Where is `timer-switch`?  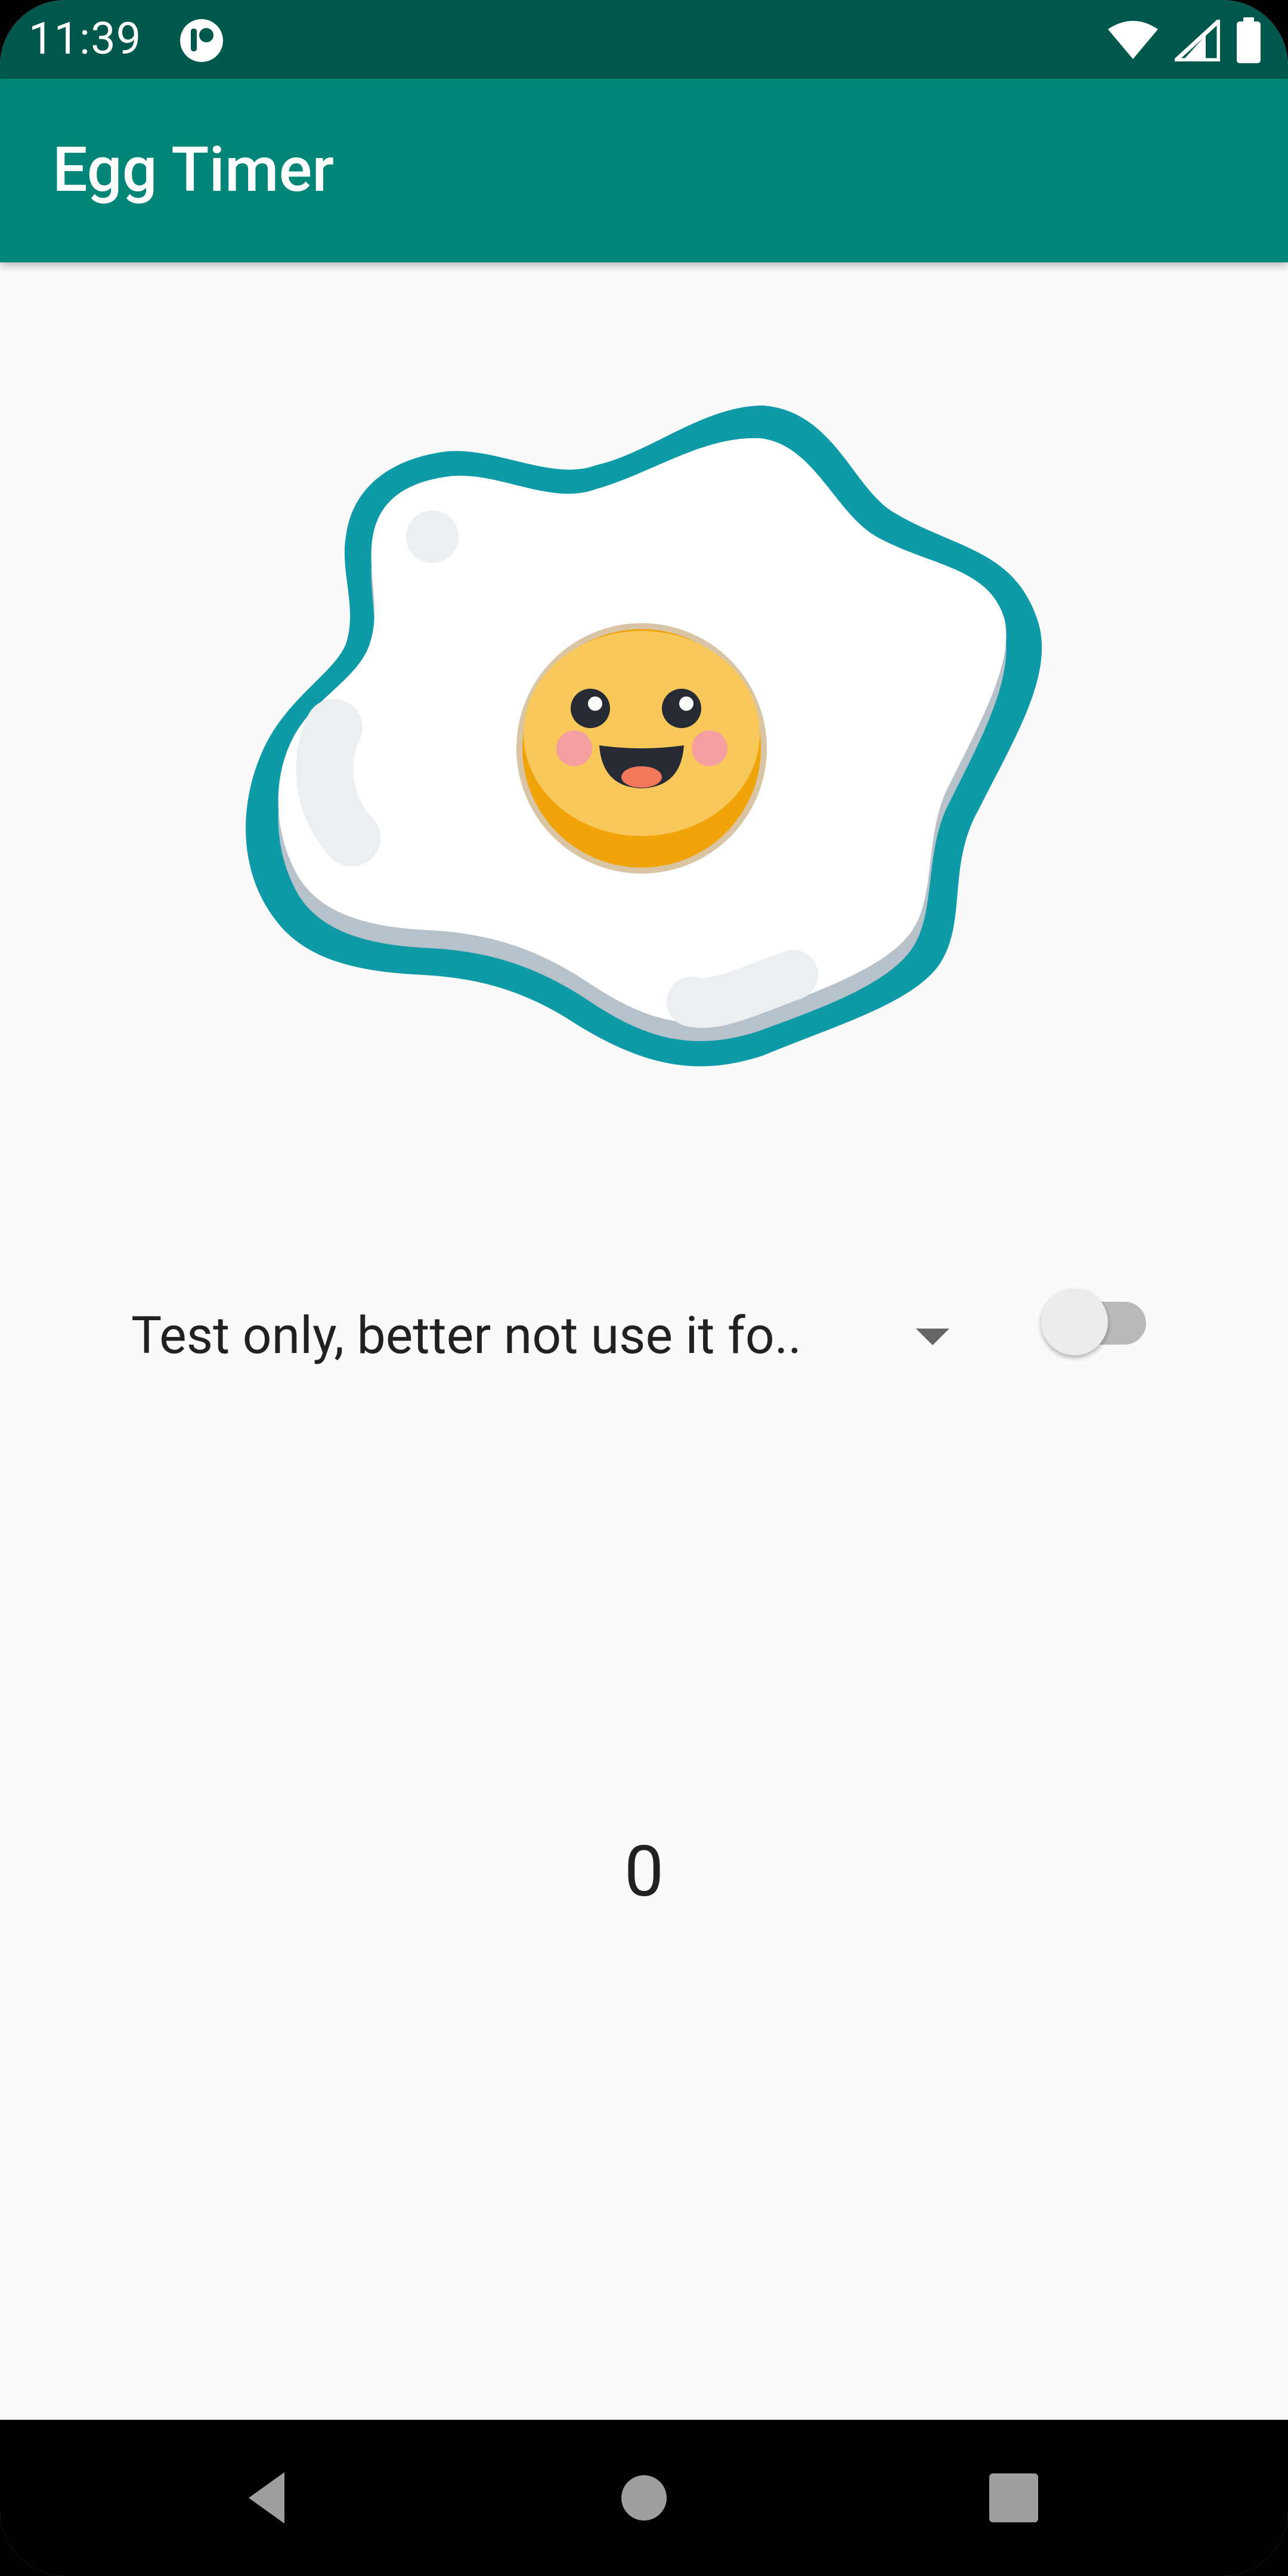 timer-switch is located at coordinates (1096, 1318).